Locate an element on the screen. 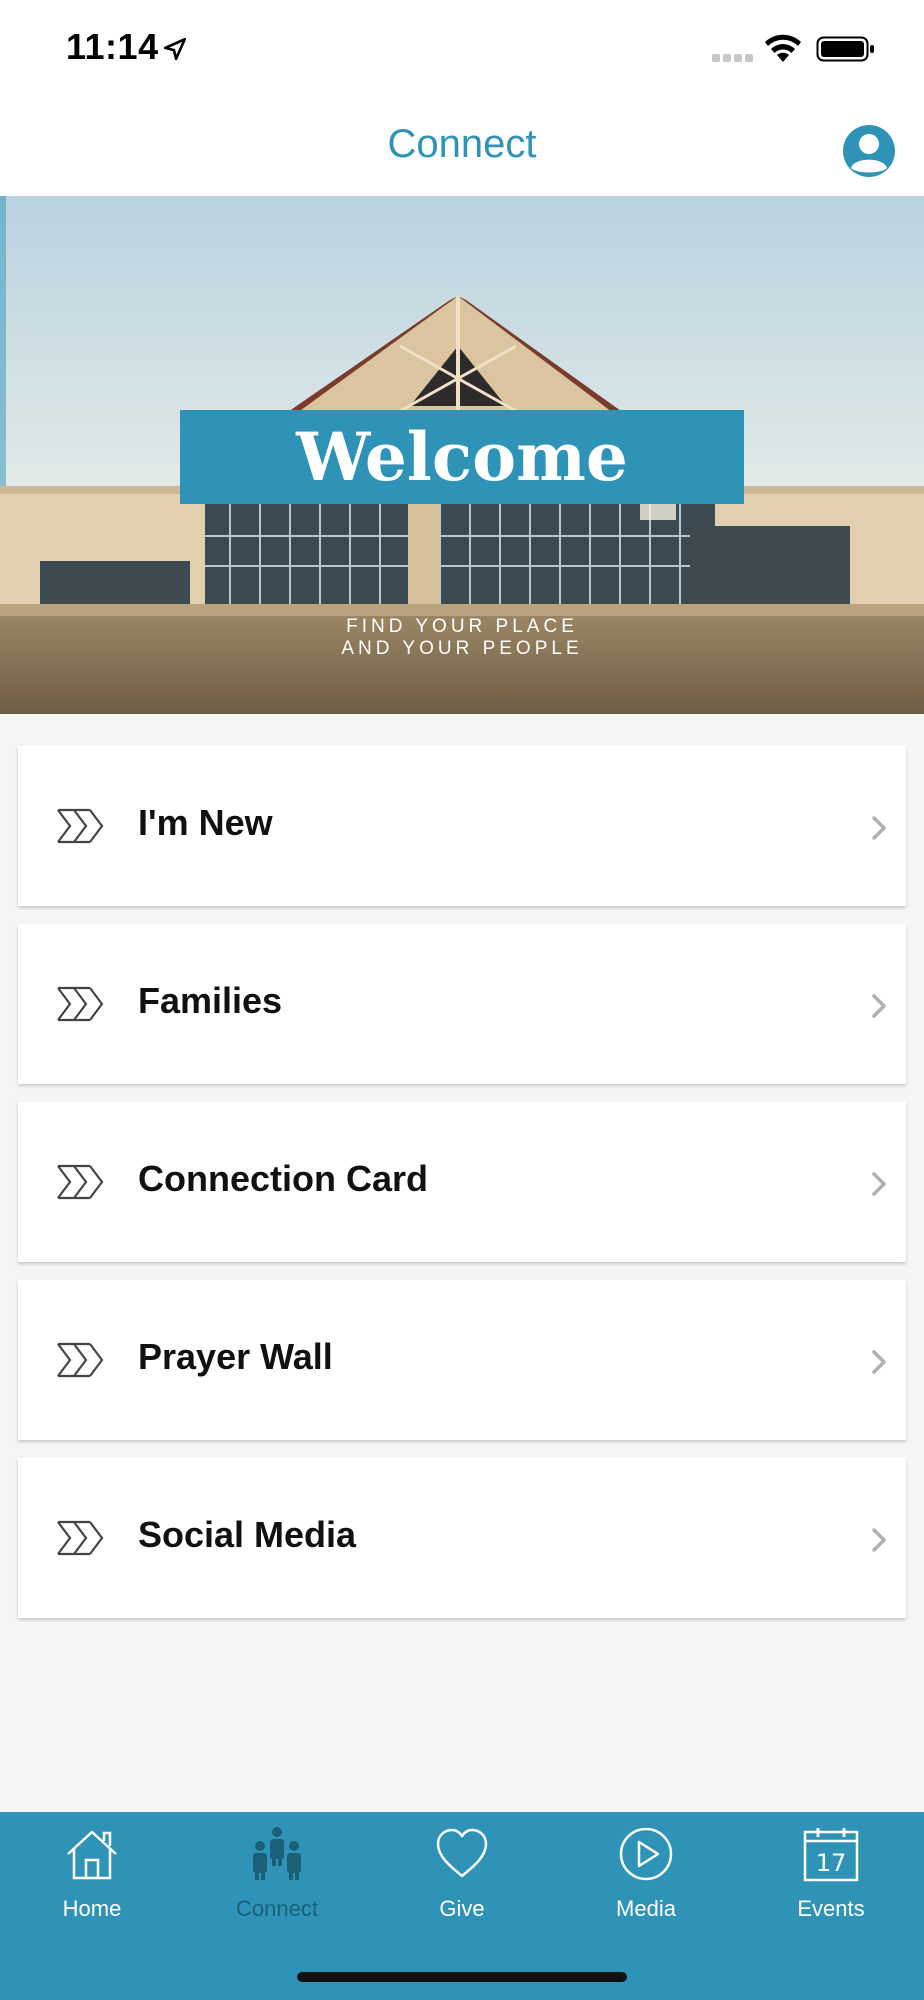  tab-media: Media is located at coordinates (646, 1872).